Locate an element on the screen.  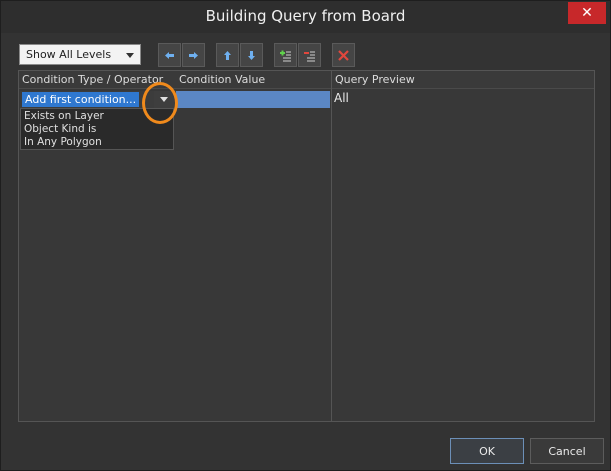
arrow-left-icon is located at coordinates (169, 55).